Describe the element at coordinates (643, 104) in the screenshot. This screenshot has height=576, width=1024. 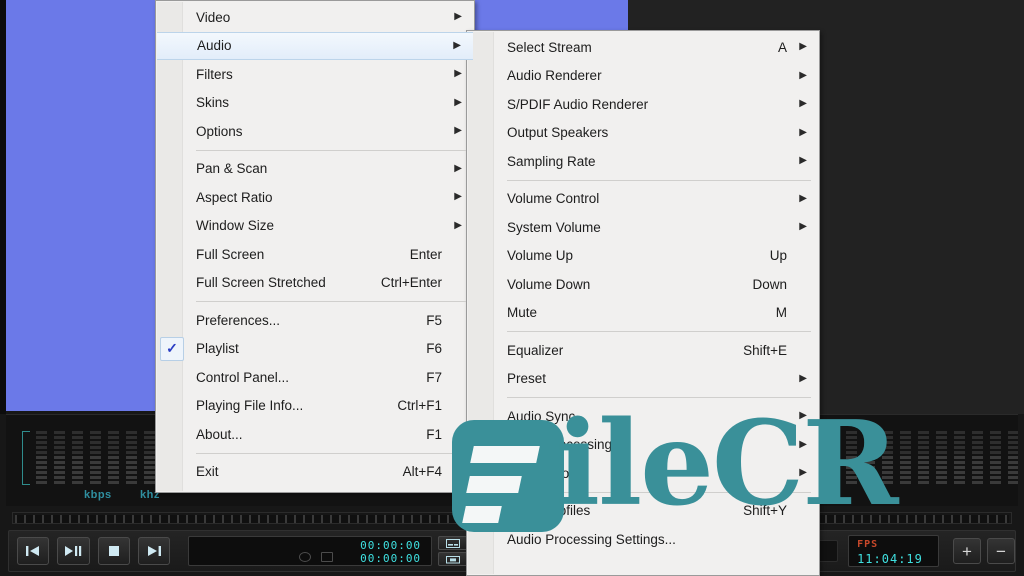
I see `menu-item: S/PDIF Audio Renderer ▶` at that location.